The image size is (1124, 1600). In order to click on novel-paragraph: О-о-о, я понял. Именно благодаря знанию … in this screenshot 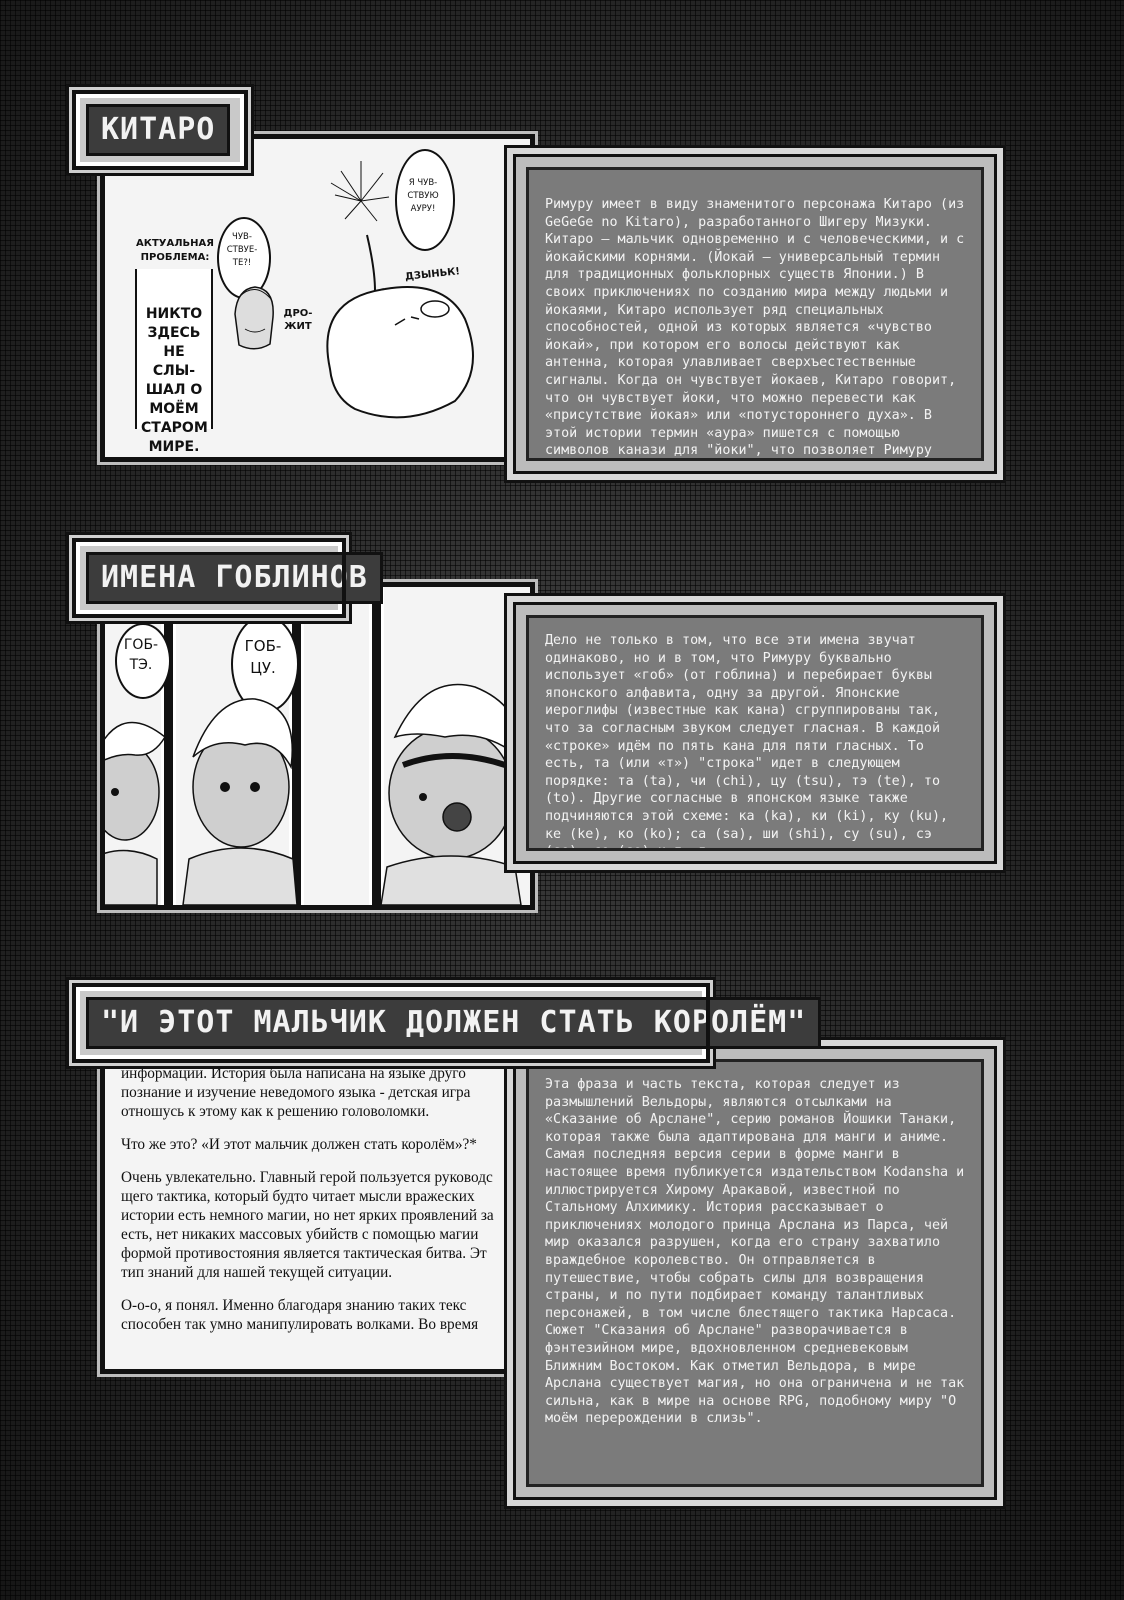, I will do `click(307, 1315)`.